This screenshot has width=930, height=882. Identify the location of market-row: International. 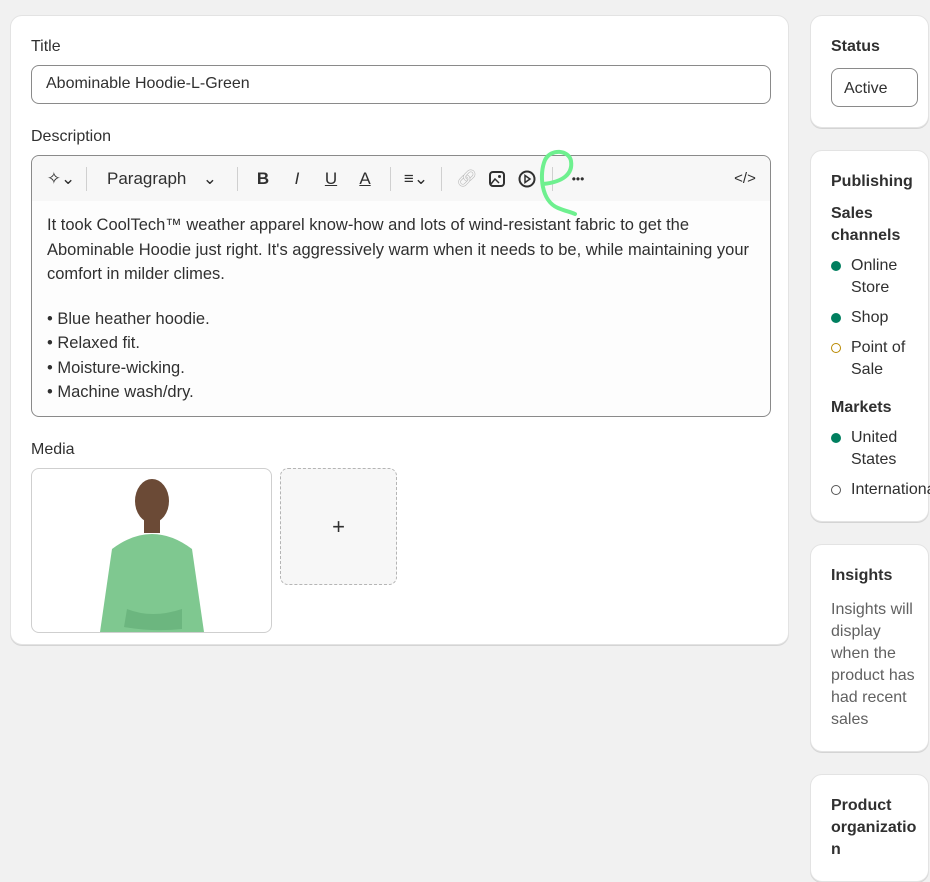
(880, 490).